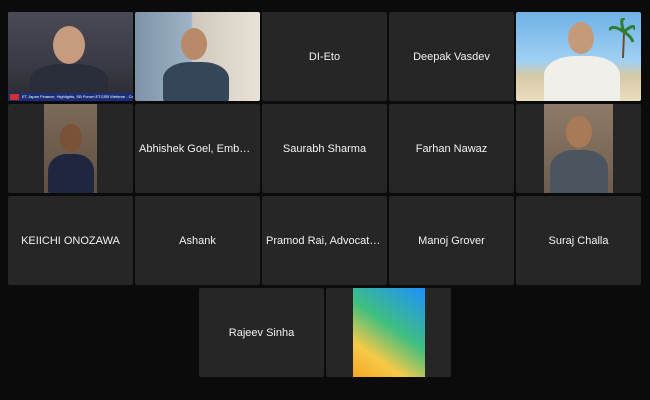 Image resolution: width=650 pixels, height=400 pixels. I want to click on gradient-wallpaper, so click(389, 332).